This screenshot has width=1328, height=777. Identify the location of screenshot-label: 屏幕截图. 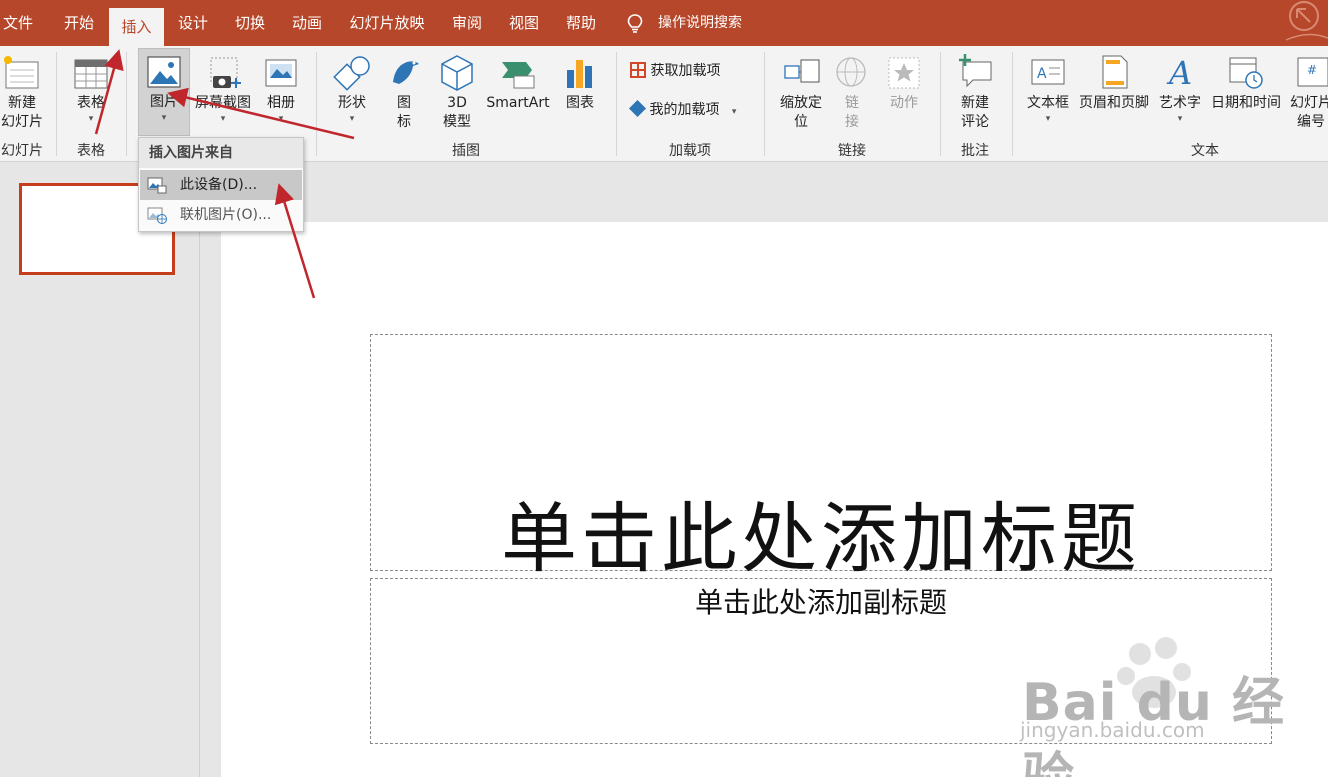
(223, 103).